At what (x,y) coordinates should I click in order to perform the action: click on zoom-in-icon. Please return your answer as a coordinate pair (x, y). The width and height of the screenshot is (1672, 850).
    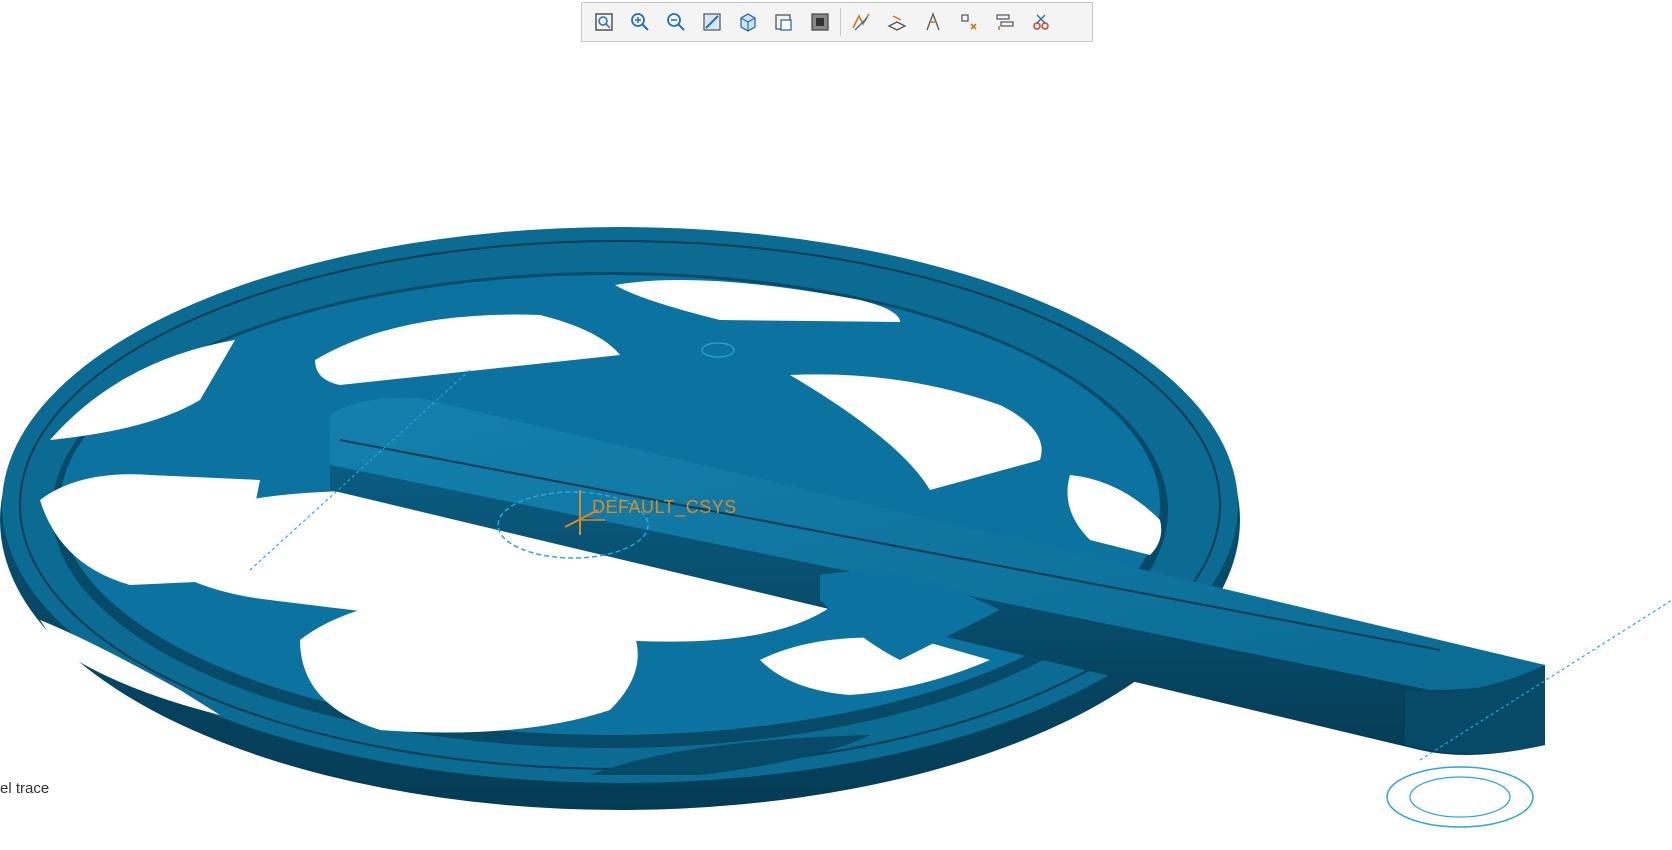
    Looking at the image, I should click on (640, 22).